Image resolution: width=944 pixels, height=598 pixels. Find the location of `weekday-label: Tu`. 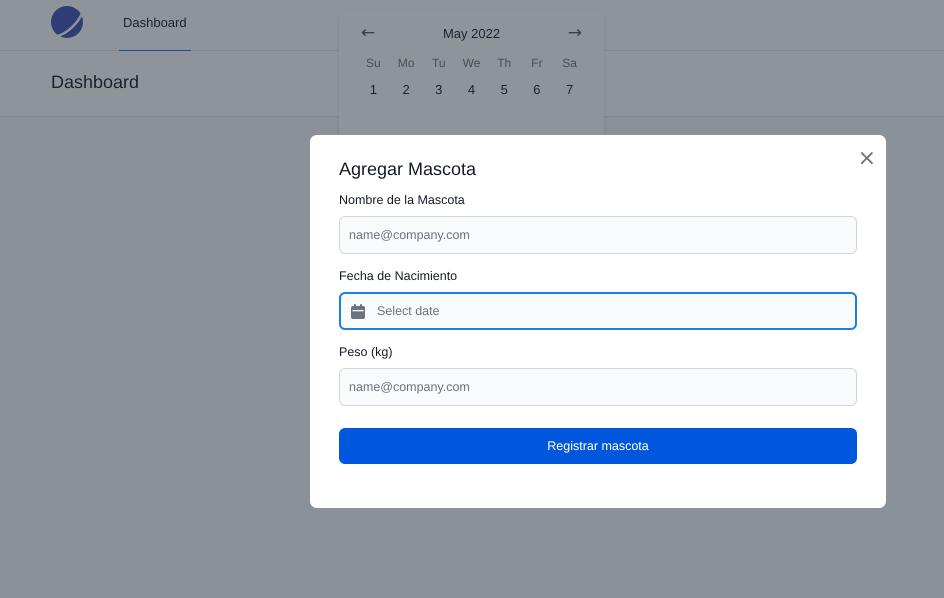

weekday-label: Tu is located at coordinates (439, 63).